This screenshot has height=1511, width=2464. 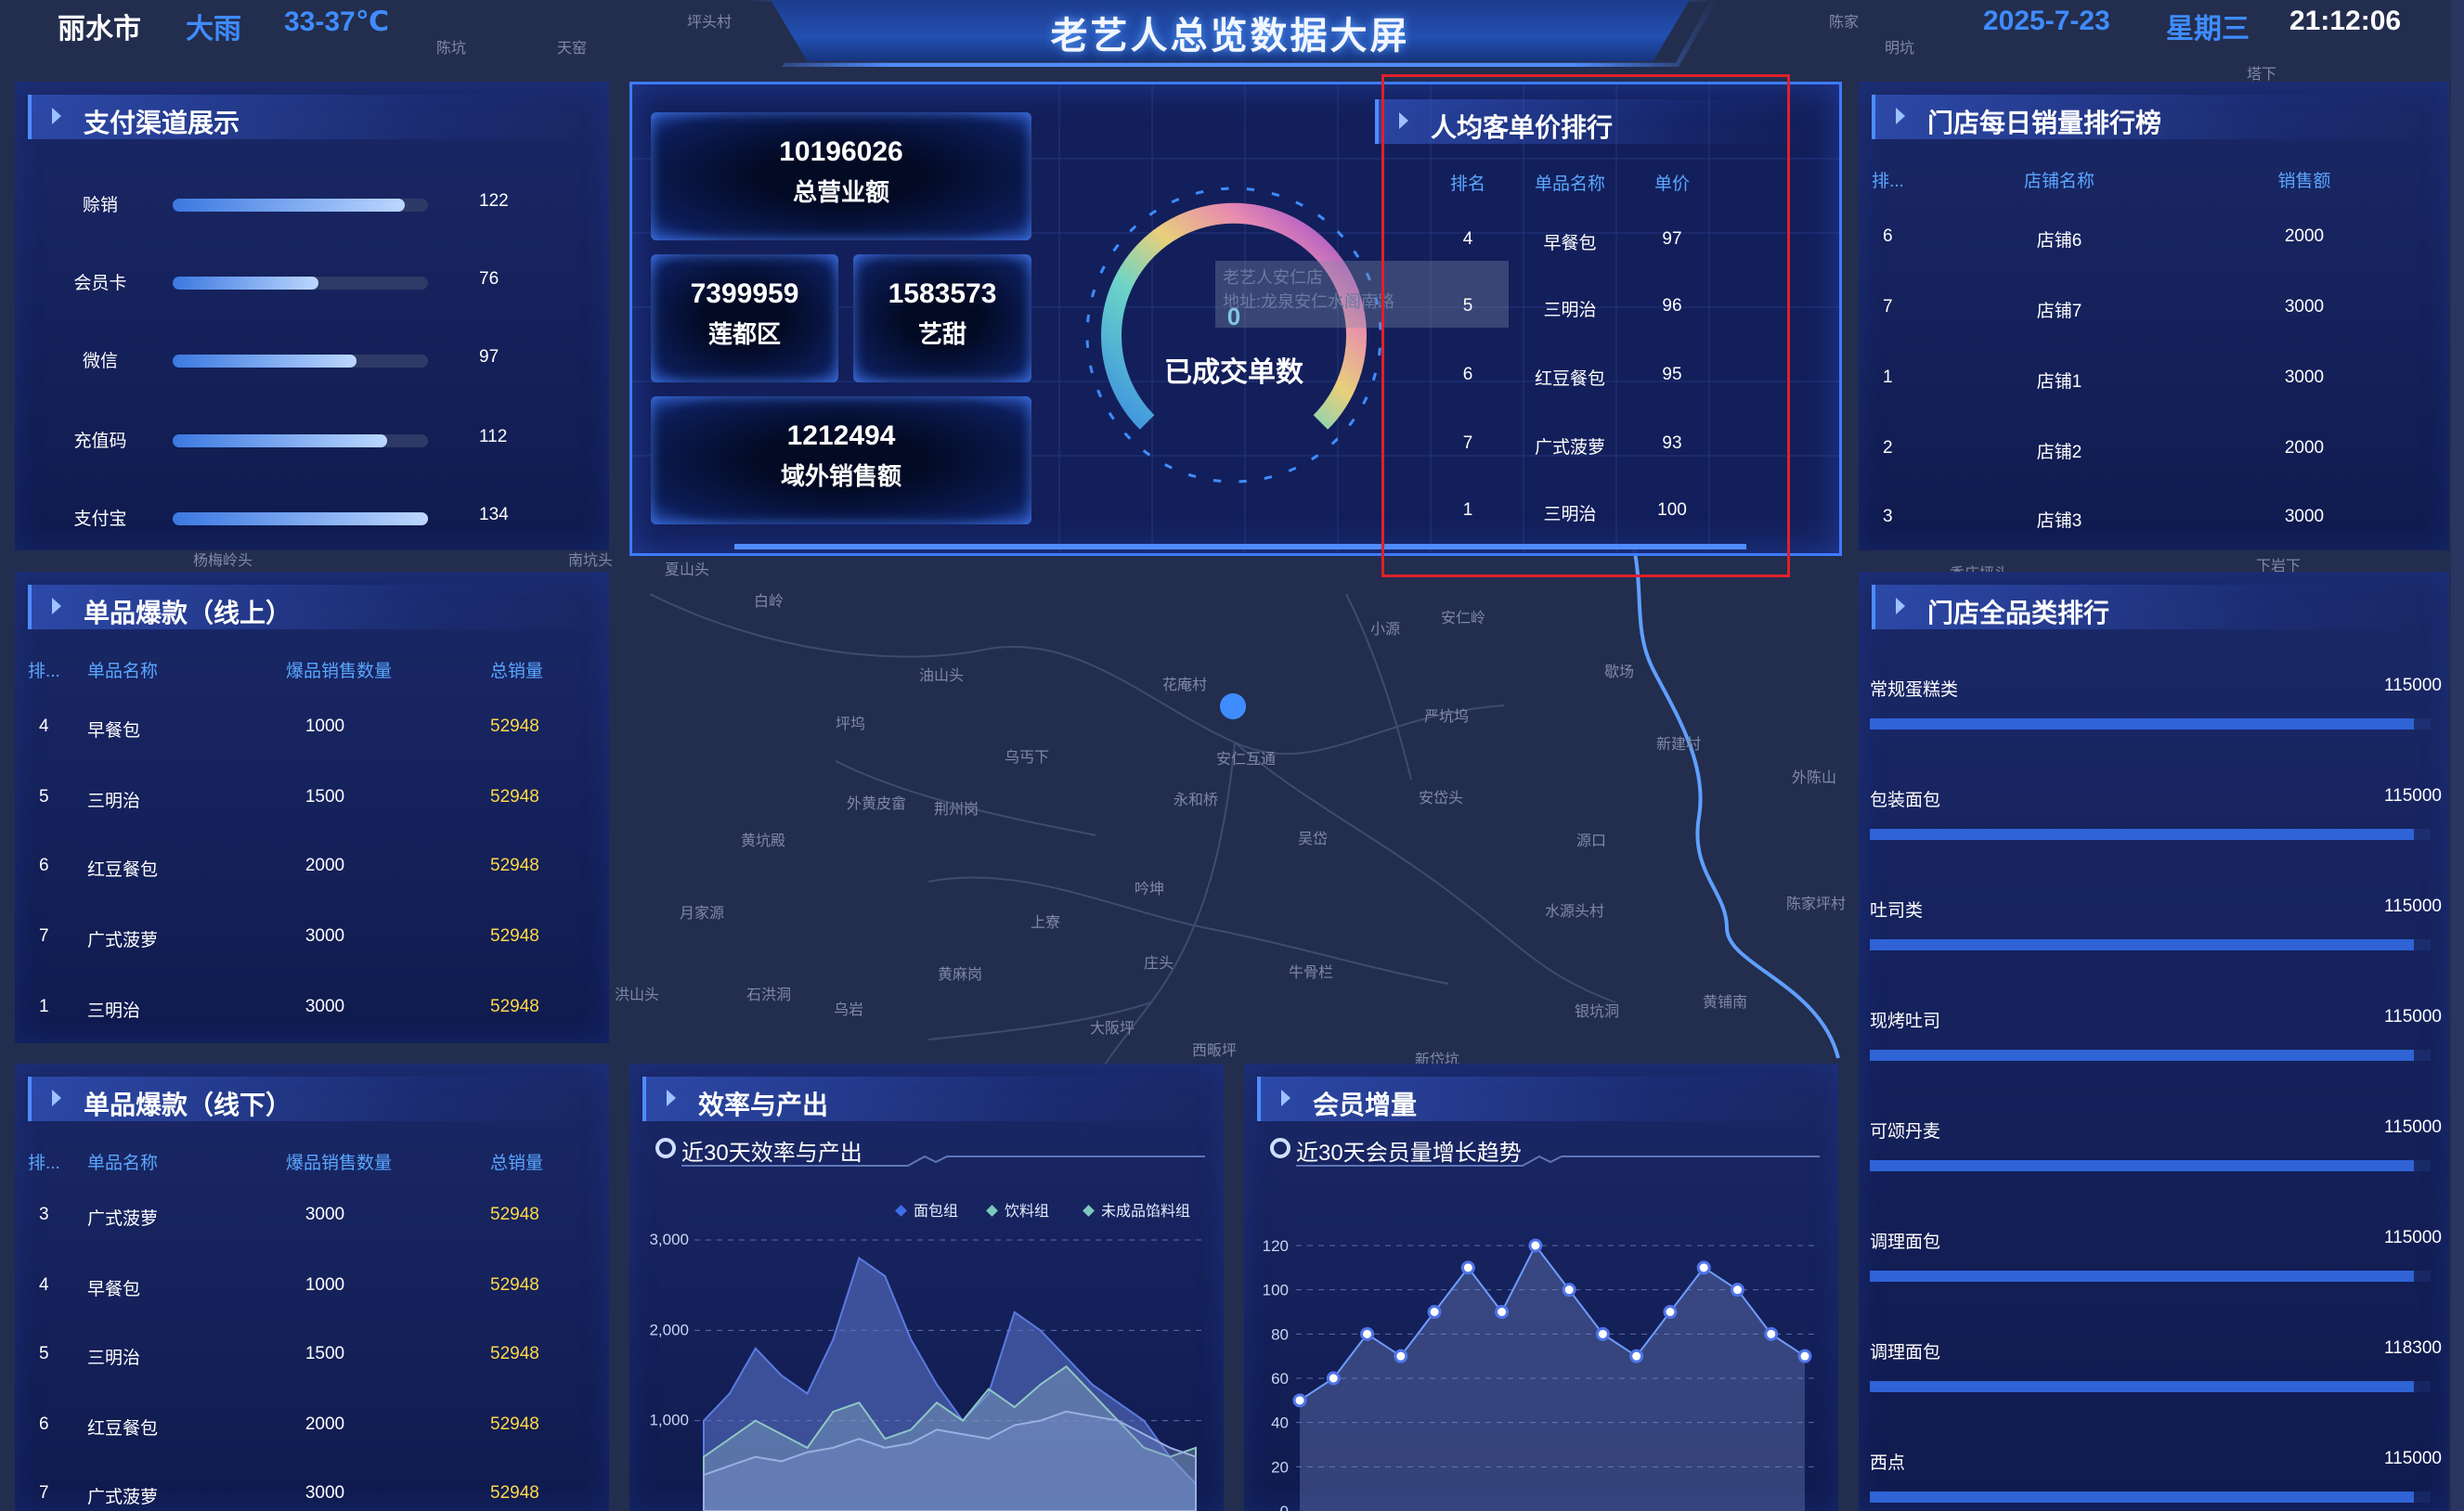 What do you see at coordinates (1145, 1211) in the screenshot?
I see `legend-label: 未成品馅料组` at bounding box center [1145, 1211].